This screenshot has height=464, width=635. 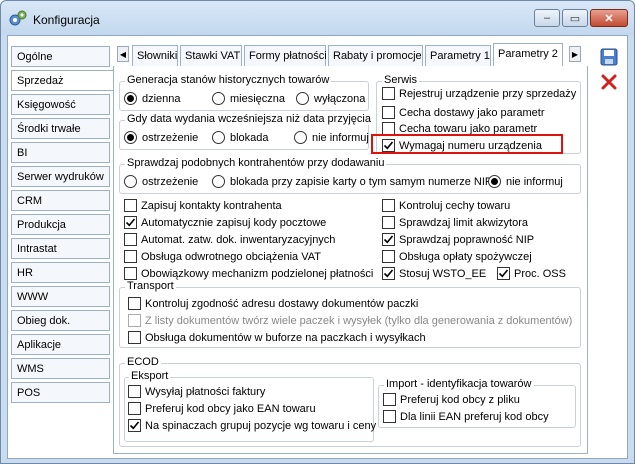 I want to click on radio-generacja-dzienna: dzienna, so click(x=152, y=98).